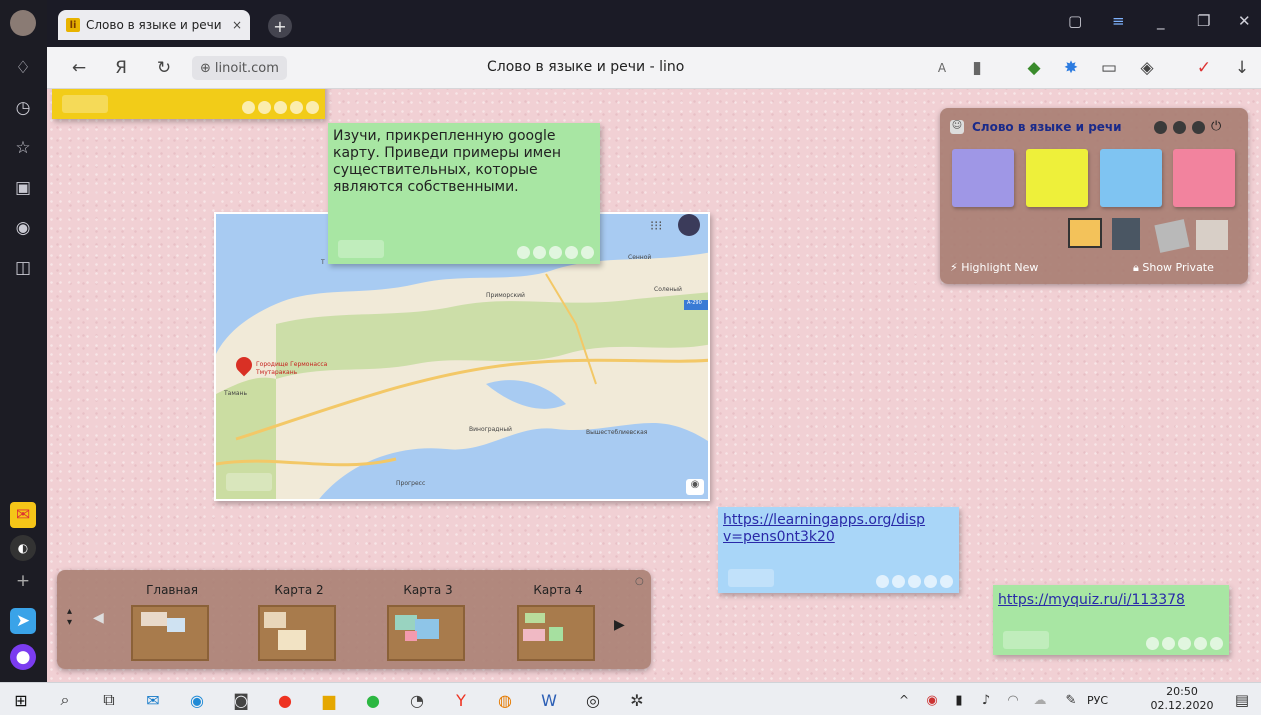  What do you see at coordinates (297, 633) in the screenshot?
I see `canvas-thumb-map2` at bounding box center [297, 633].